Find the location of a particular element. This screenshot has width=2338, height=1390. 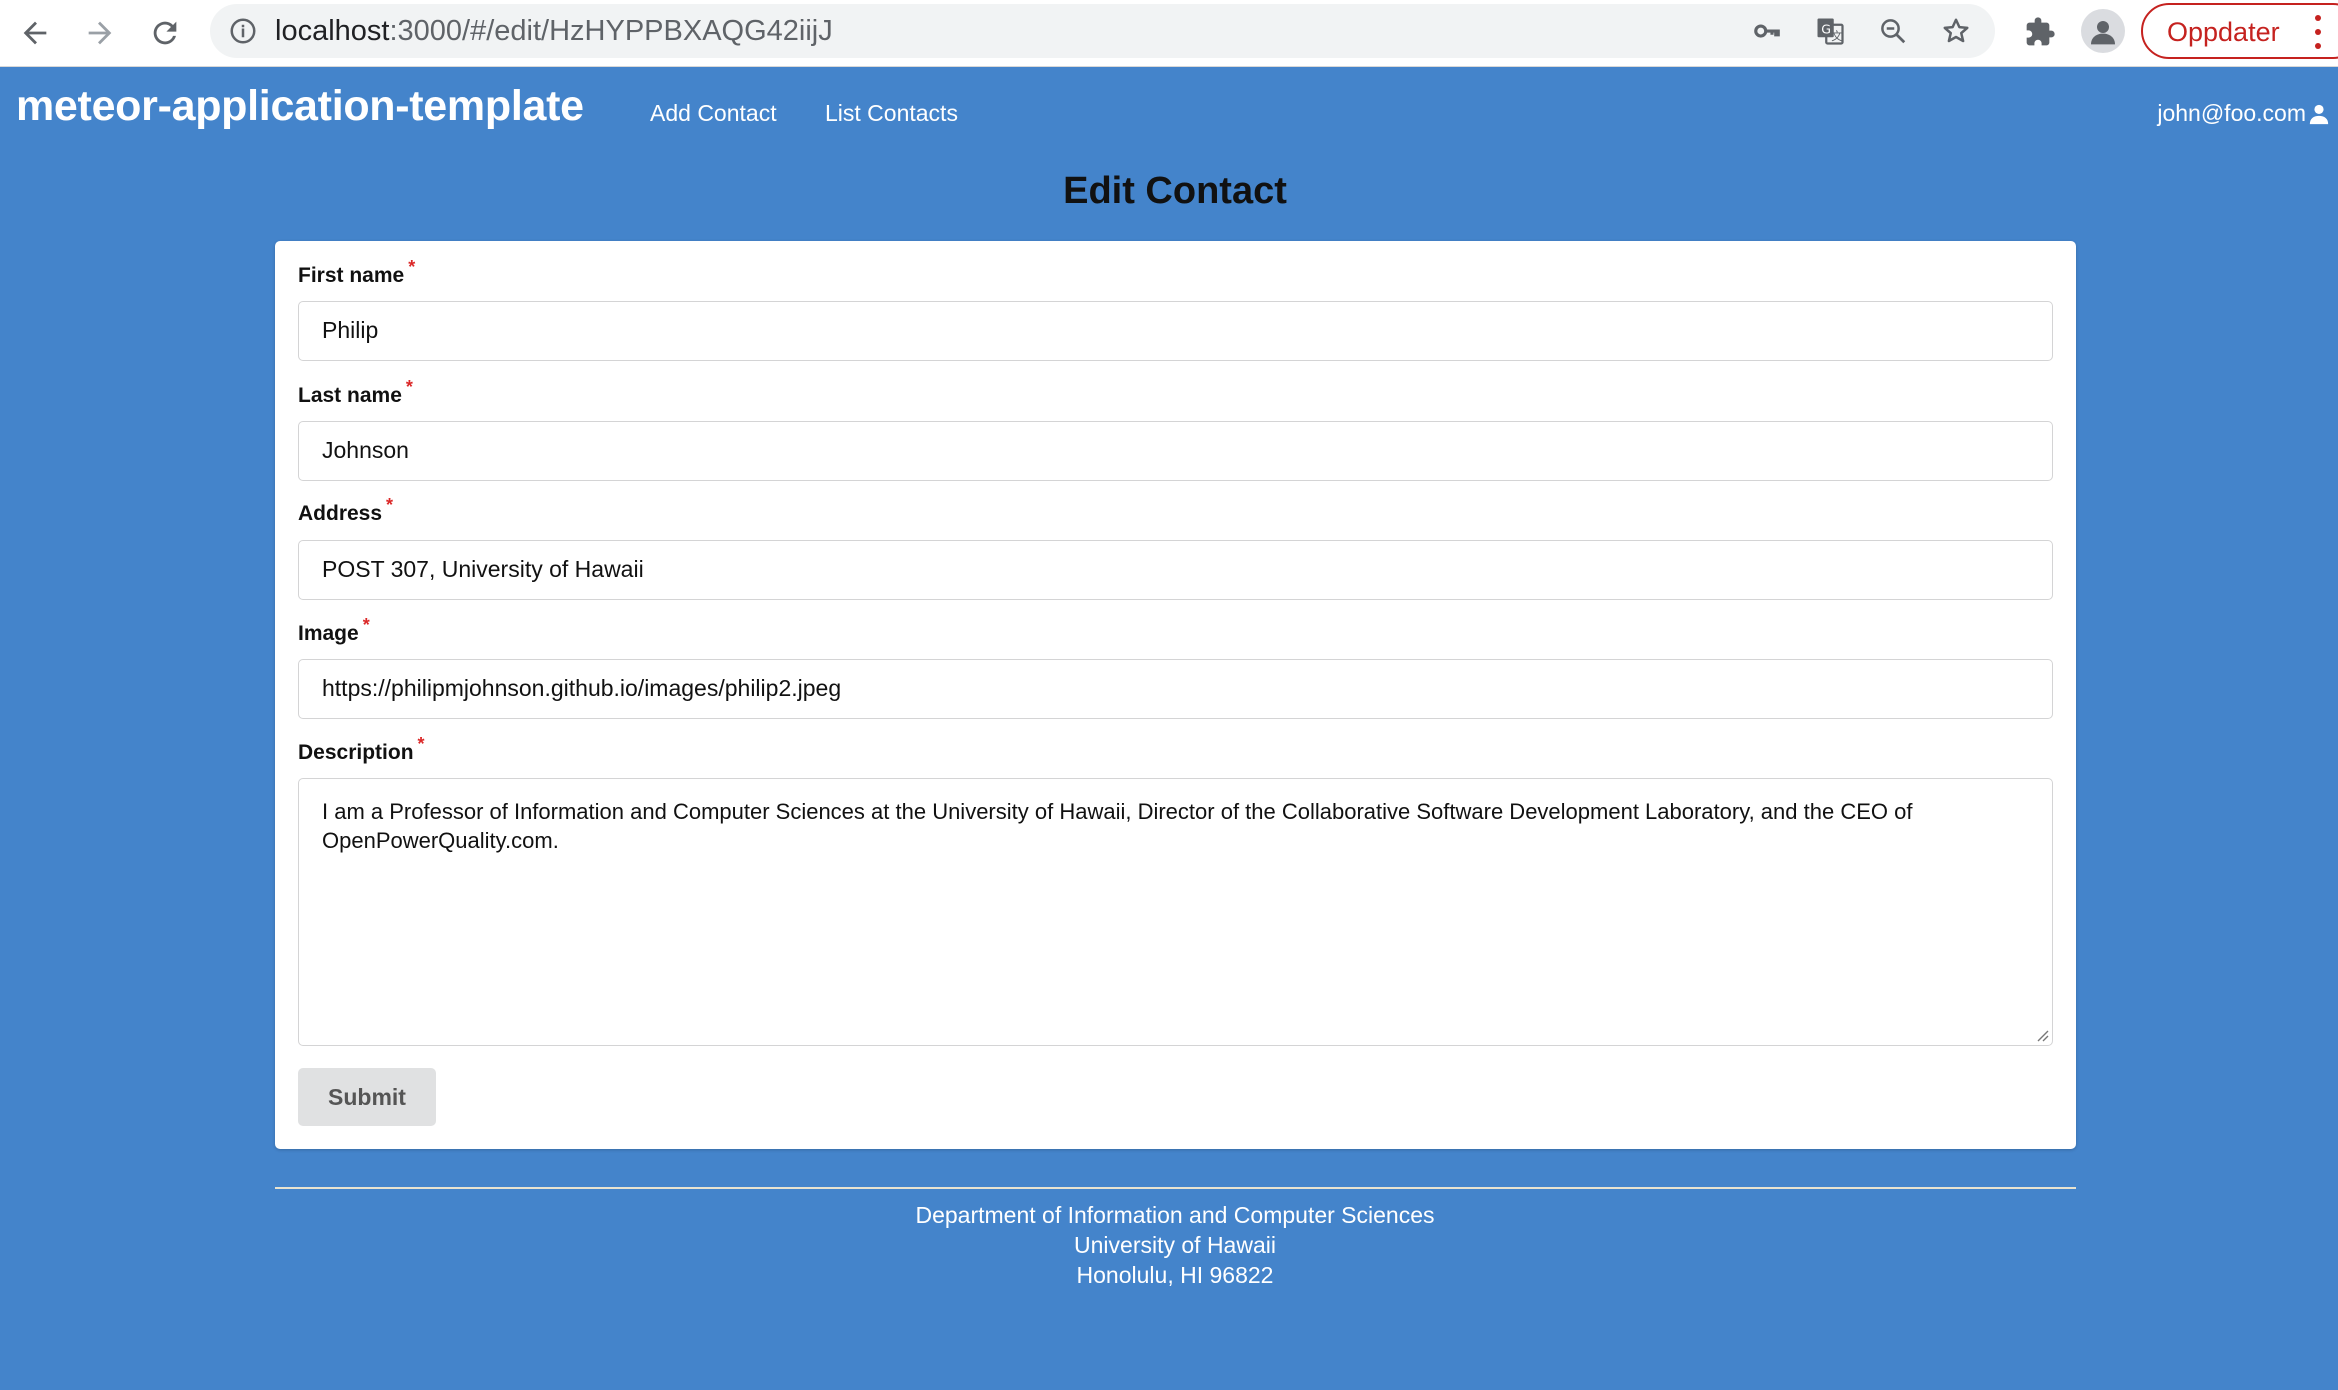

translate-icon: G文 is located at coordinates (1830, 31).